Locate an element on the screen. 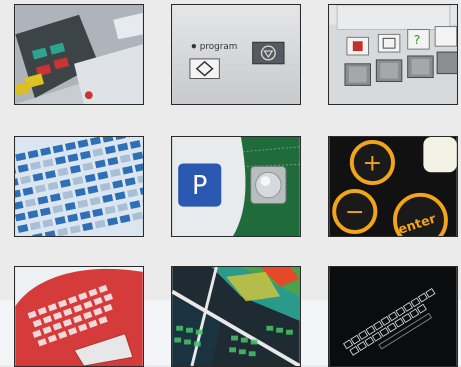 The image size is (461, 367). tile-colorful-circuit is located at coordinates (236, 316).